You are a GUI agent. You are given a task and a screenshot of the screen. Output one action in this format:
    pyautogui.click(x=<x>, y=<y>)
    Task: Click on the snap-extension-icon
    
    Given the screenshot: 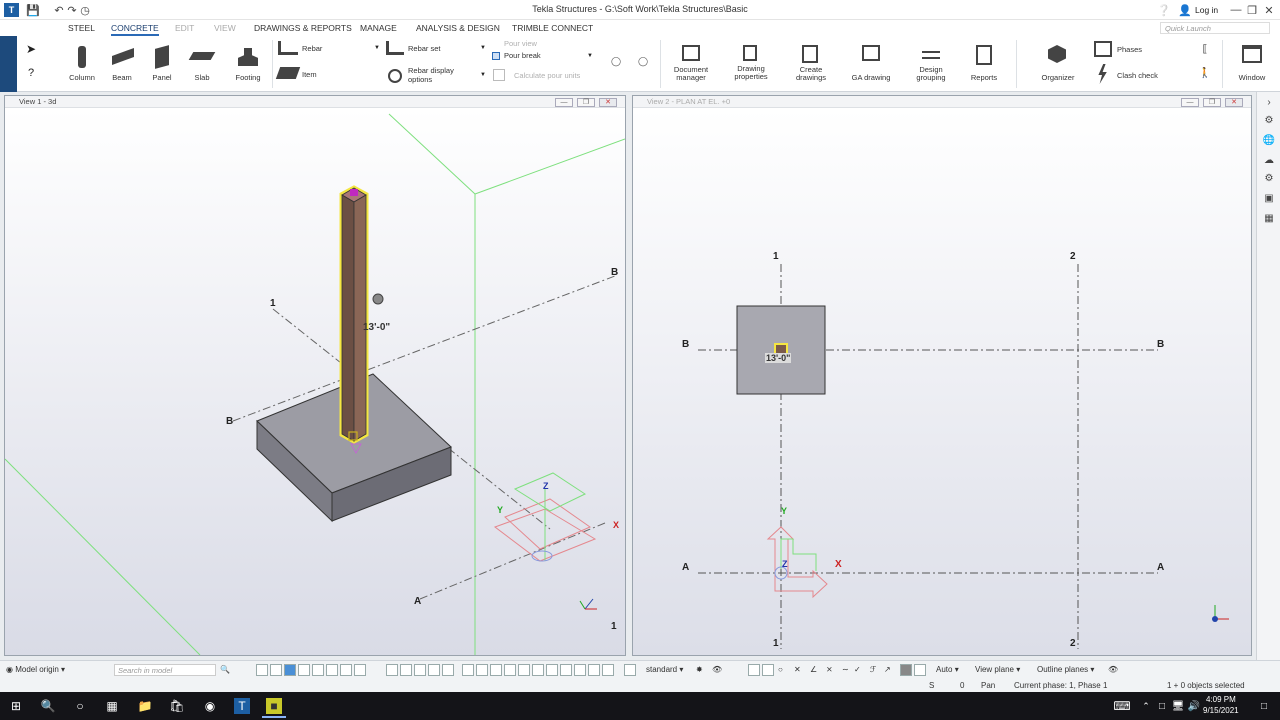 What is the action you would take?
    pyautogui.click(x=538, y=670)
    